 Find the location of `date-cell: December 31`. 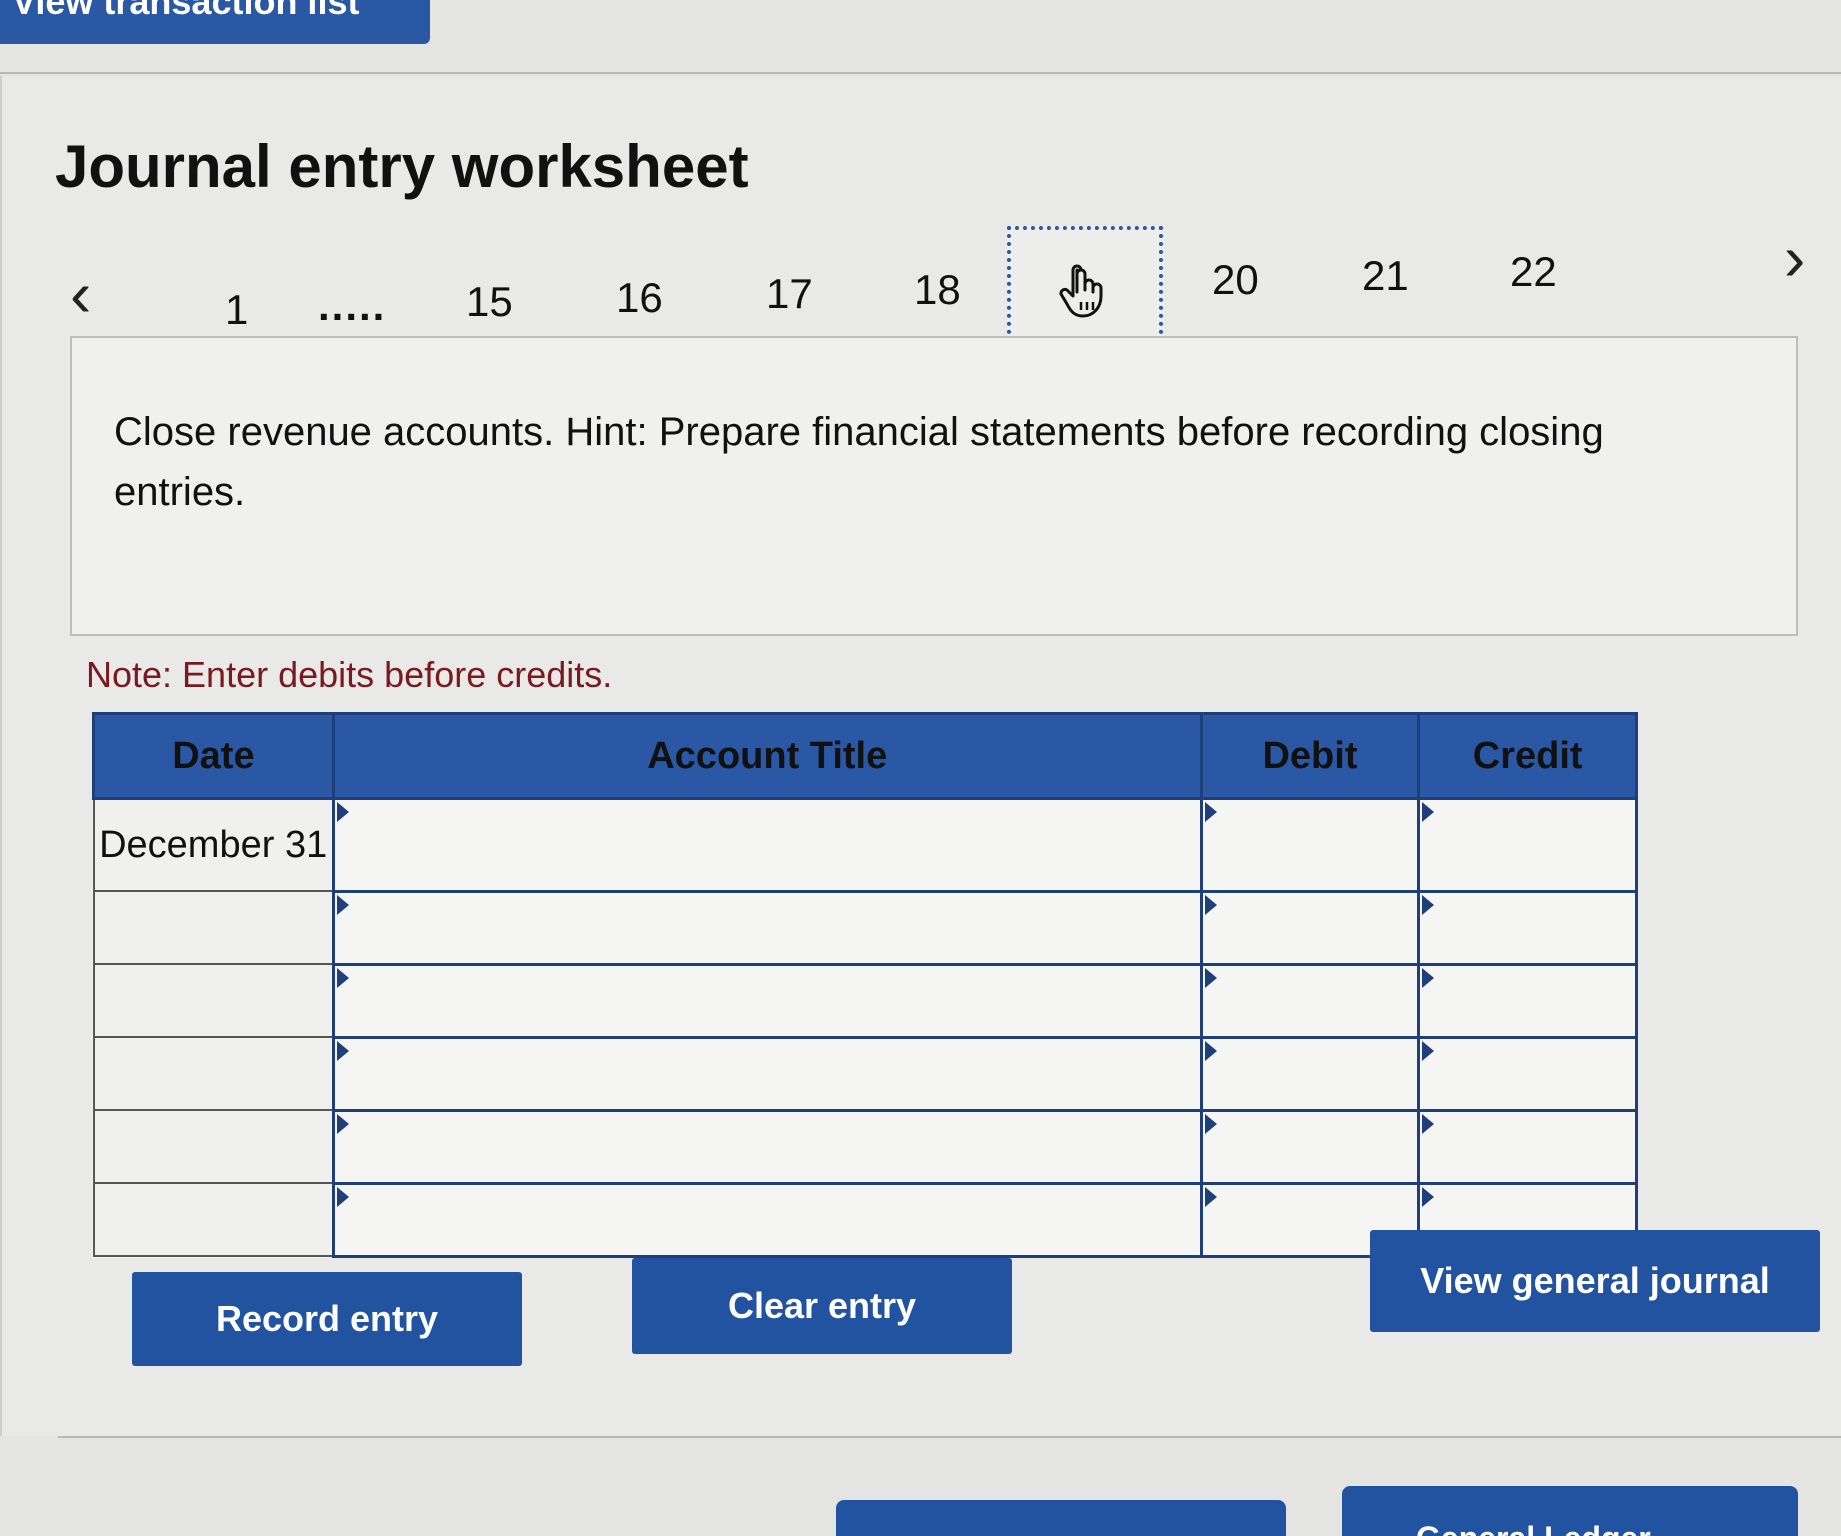

date-cell: December 31 is located at coordinates (213, 844).